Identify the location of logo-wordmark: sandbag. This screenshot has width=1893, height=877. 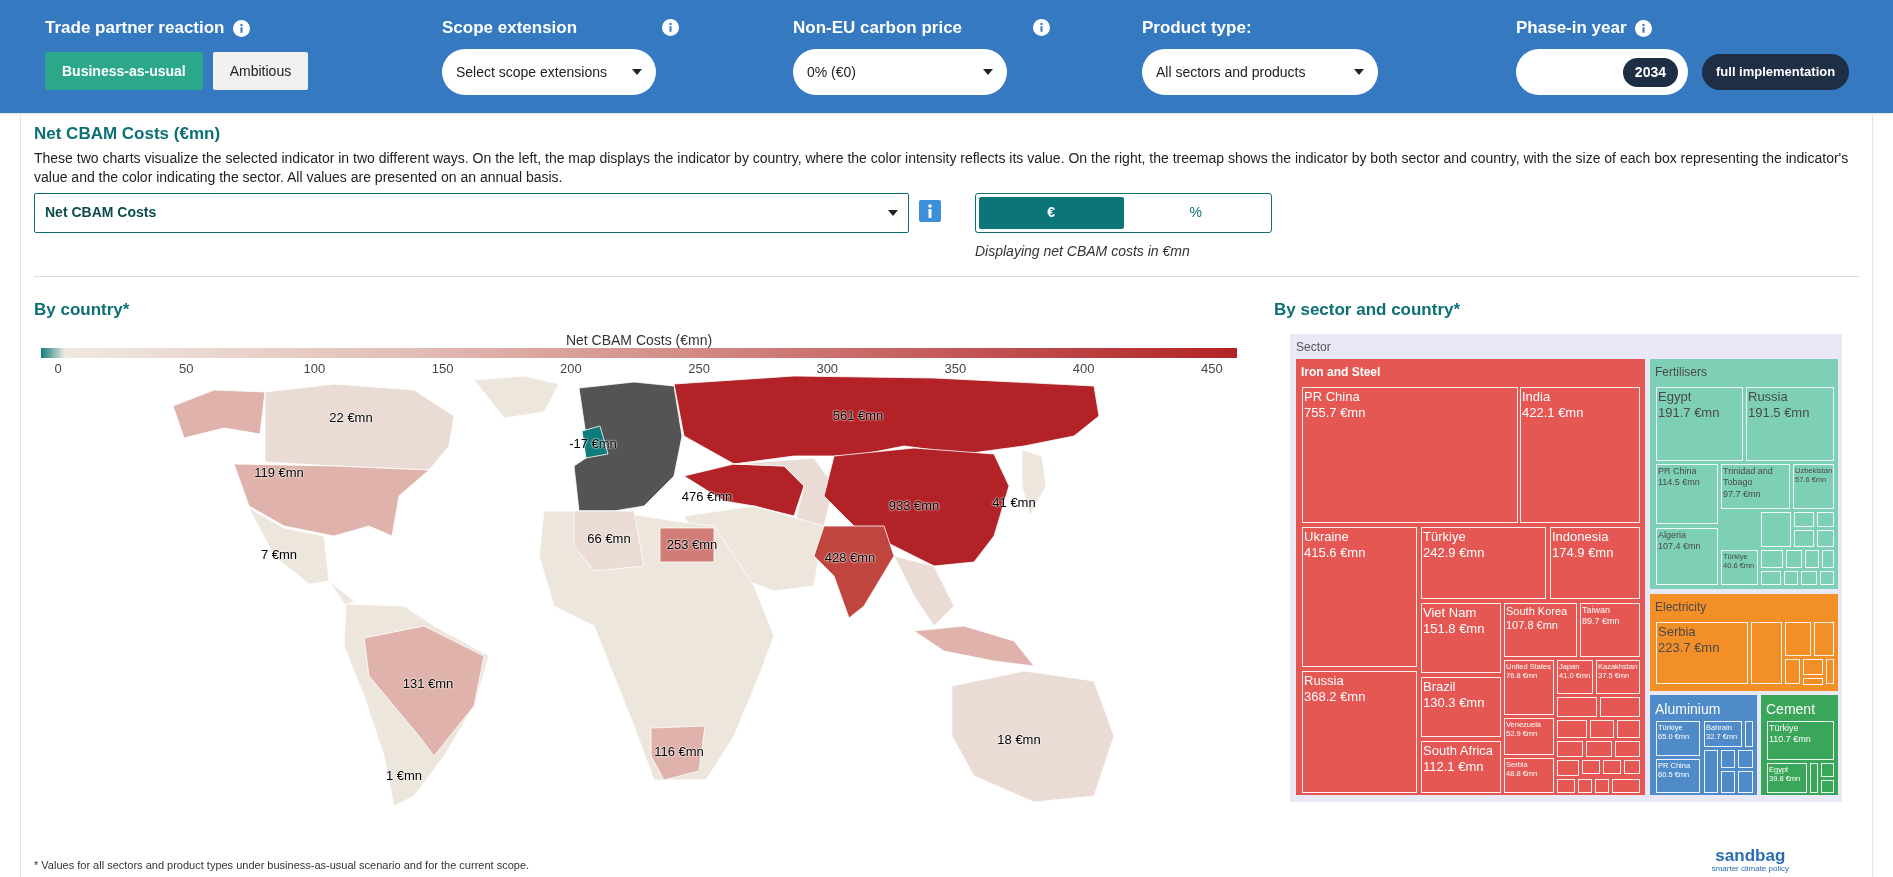
(1750, 856).